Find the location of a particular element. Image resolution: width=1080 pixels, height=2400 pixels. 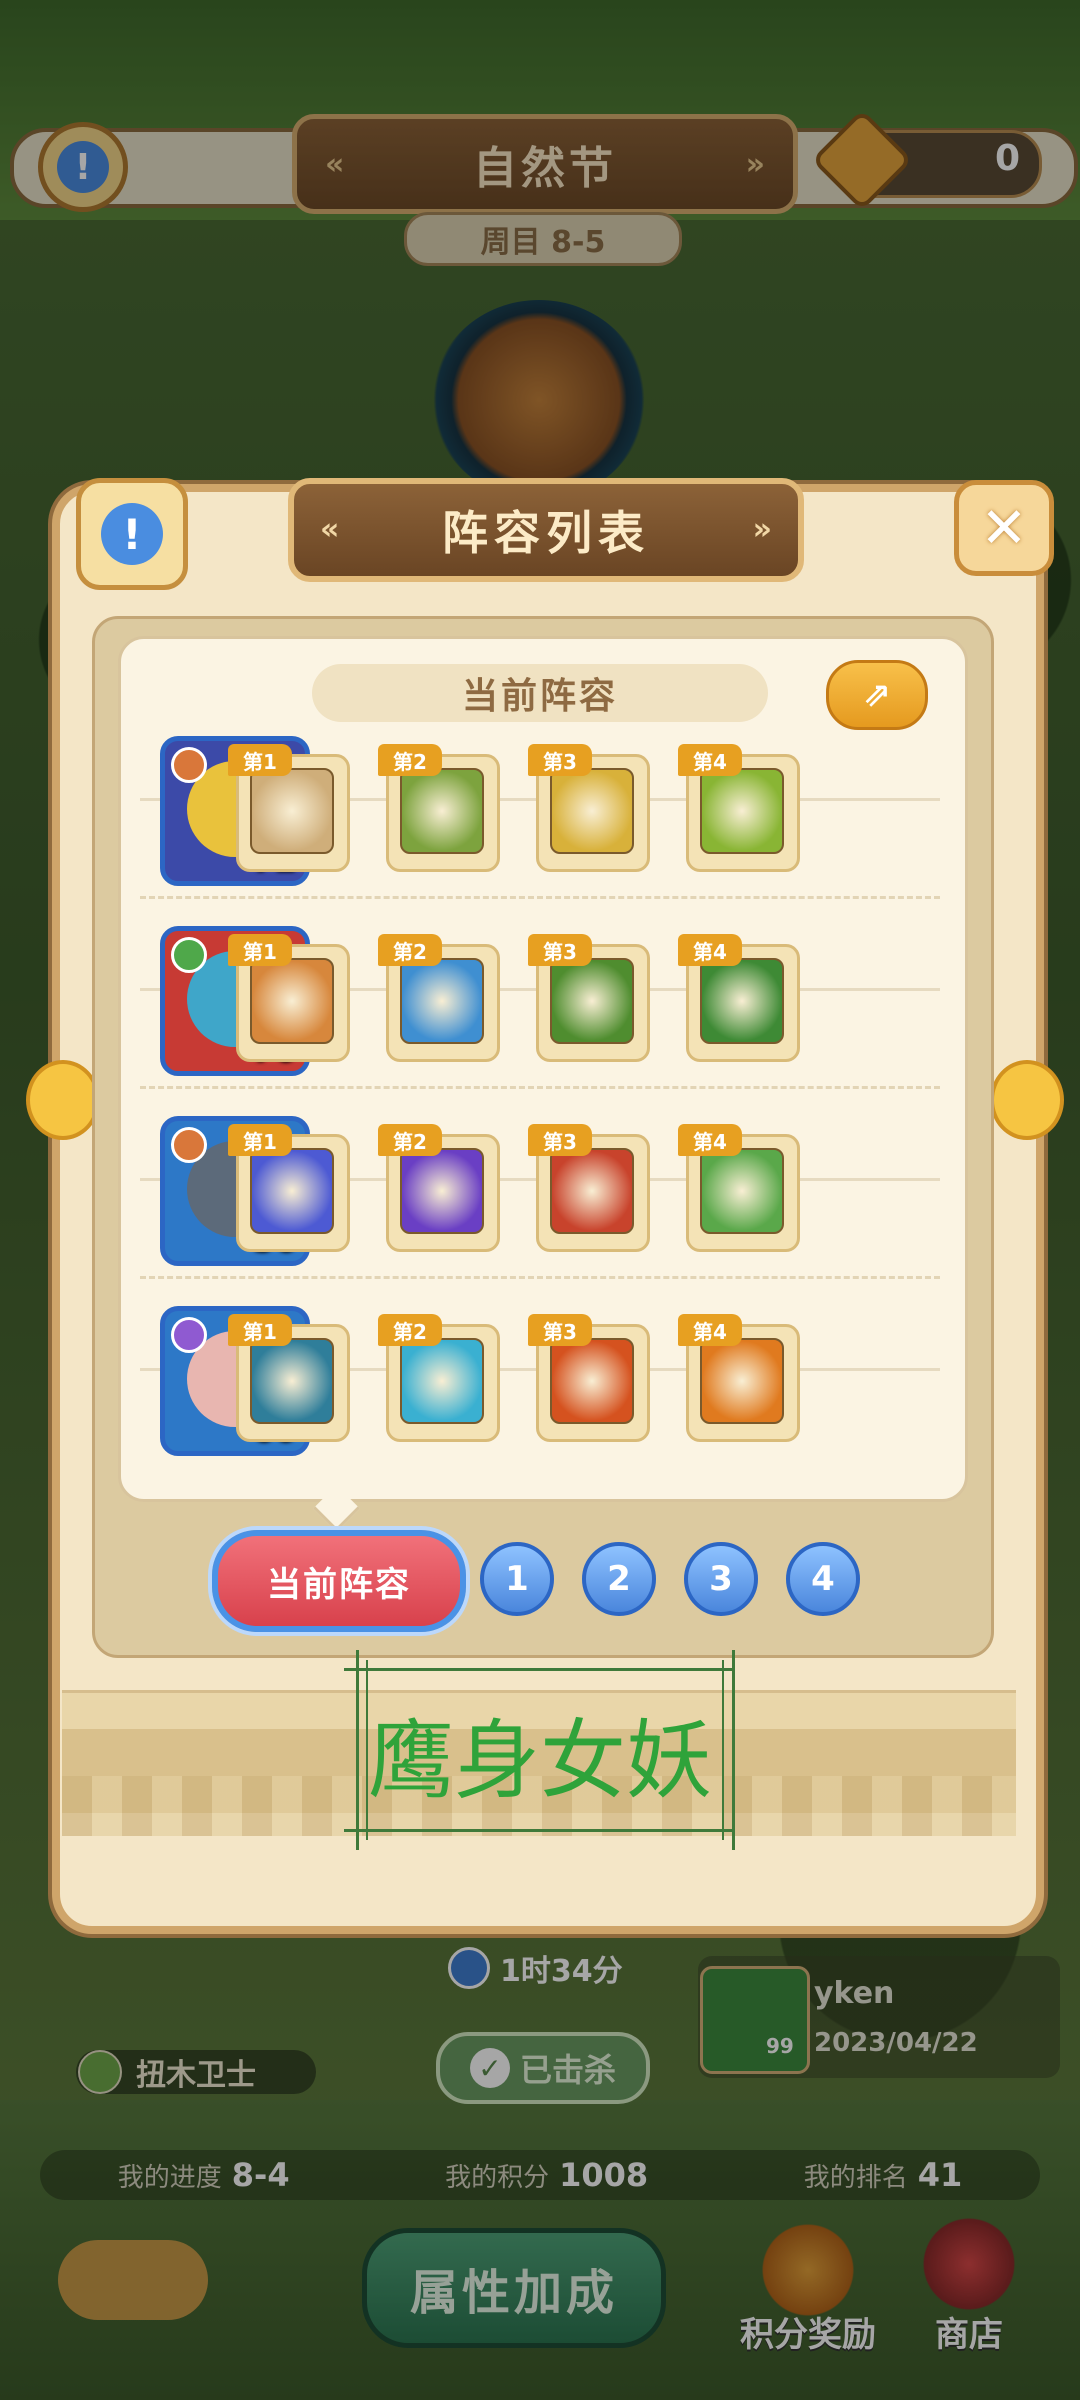

dialog-info-button: ! is located at coordinates (132, 534).